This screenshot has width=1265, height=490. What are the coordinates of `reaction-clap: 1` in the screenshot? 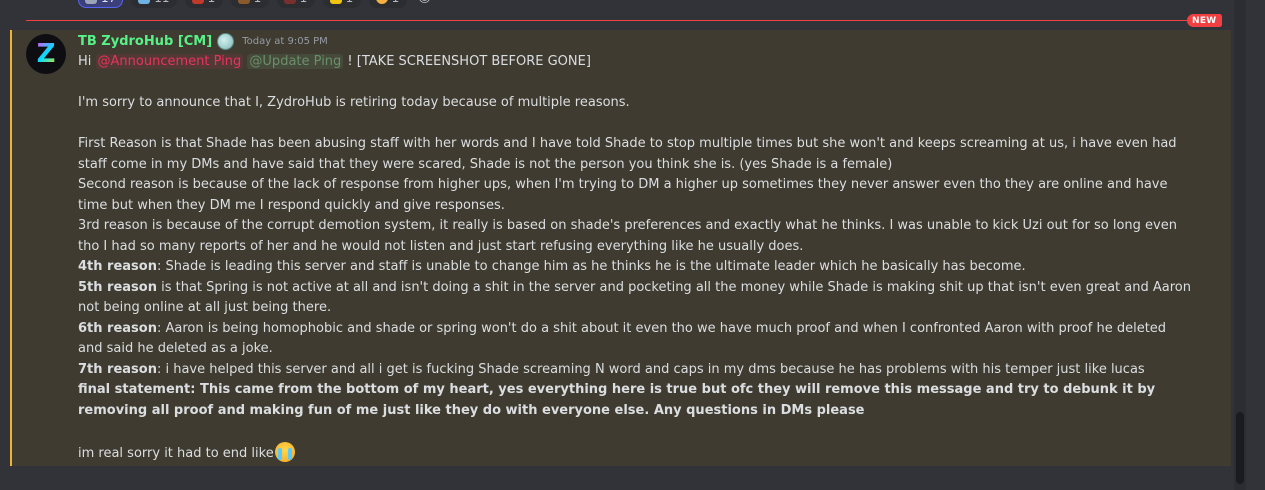 It's located at (387, 4).